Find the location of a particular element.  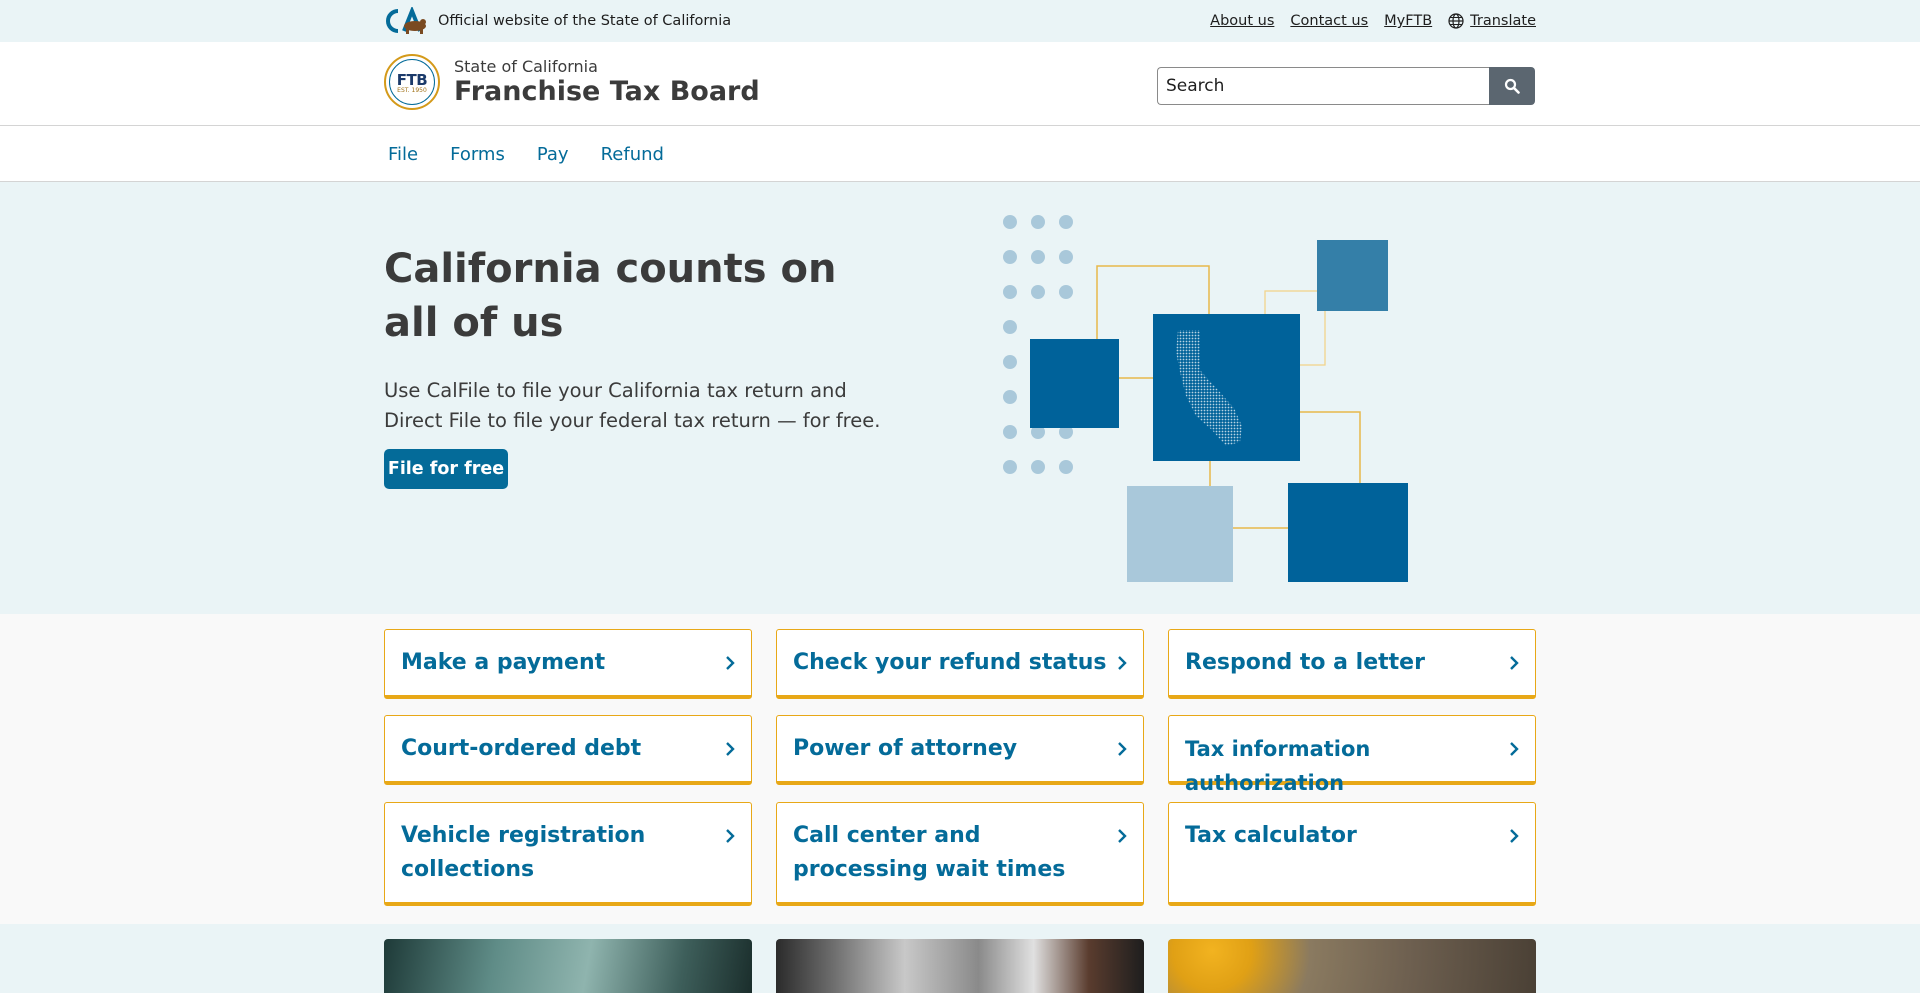

card-label: Check your refund status is located at coordinates (950, 662).